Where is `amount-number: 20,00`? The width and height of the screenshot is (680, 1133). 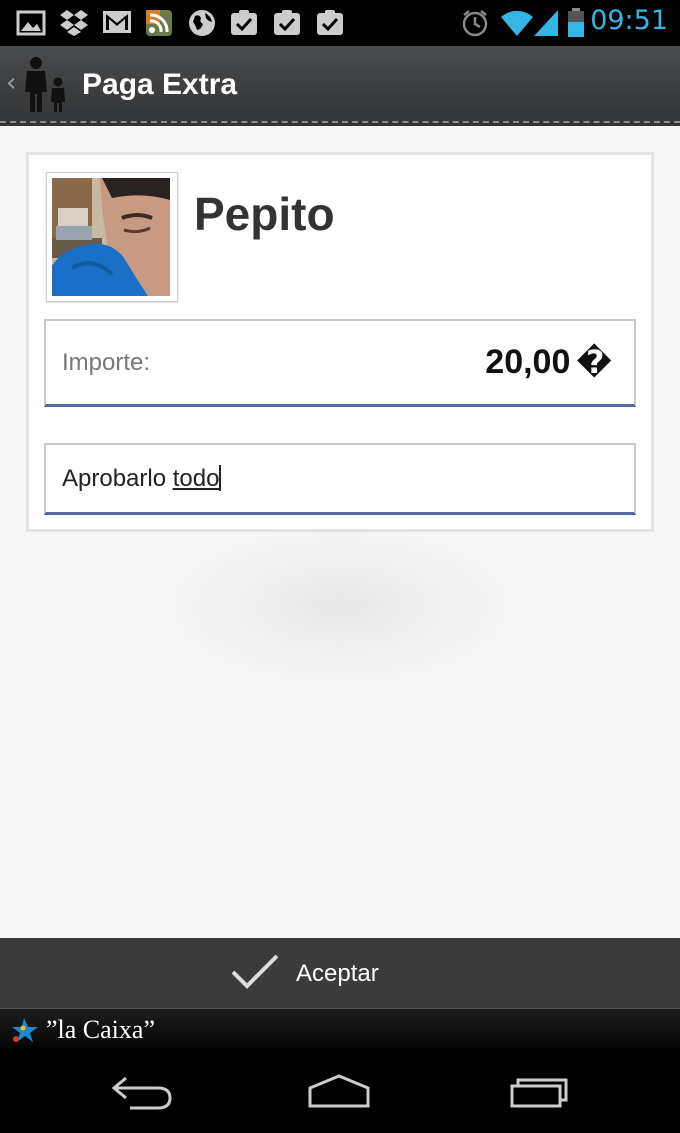 amount-number: 20,00 is located at coordinates (528, 362).